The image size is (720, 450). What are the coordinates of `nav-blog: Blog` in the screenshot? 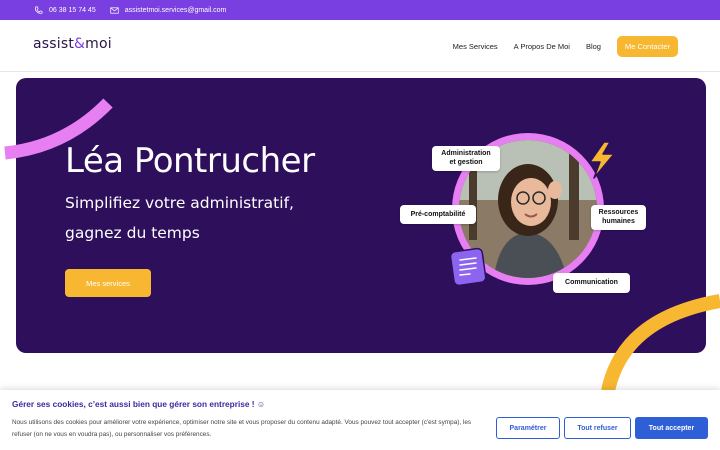 It's located at (593, 46).